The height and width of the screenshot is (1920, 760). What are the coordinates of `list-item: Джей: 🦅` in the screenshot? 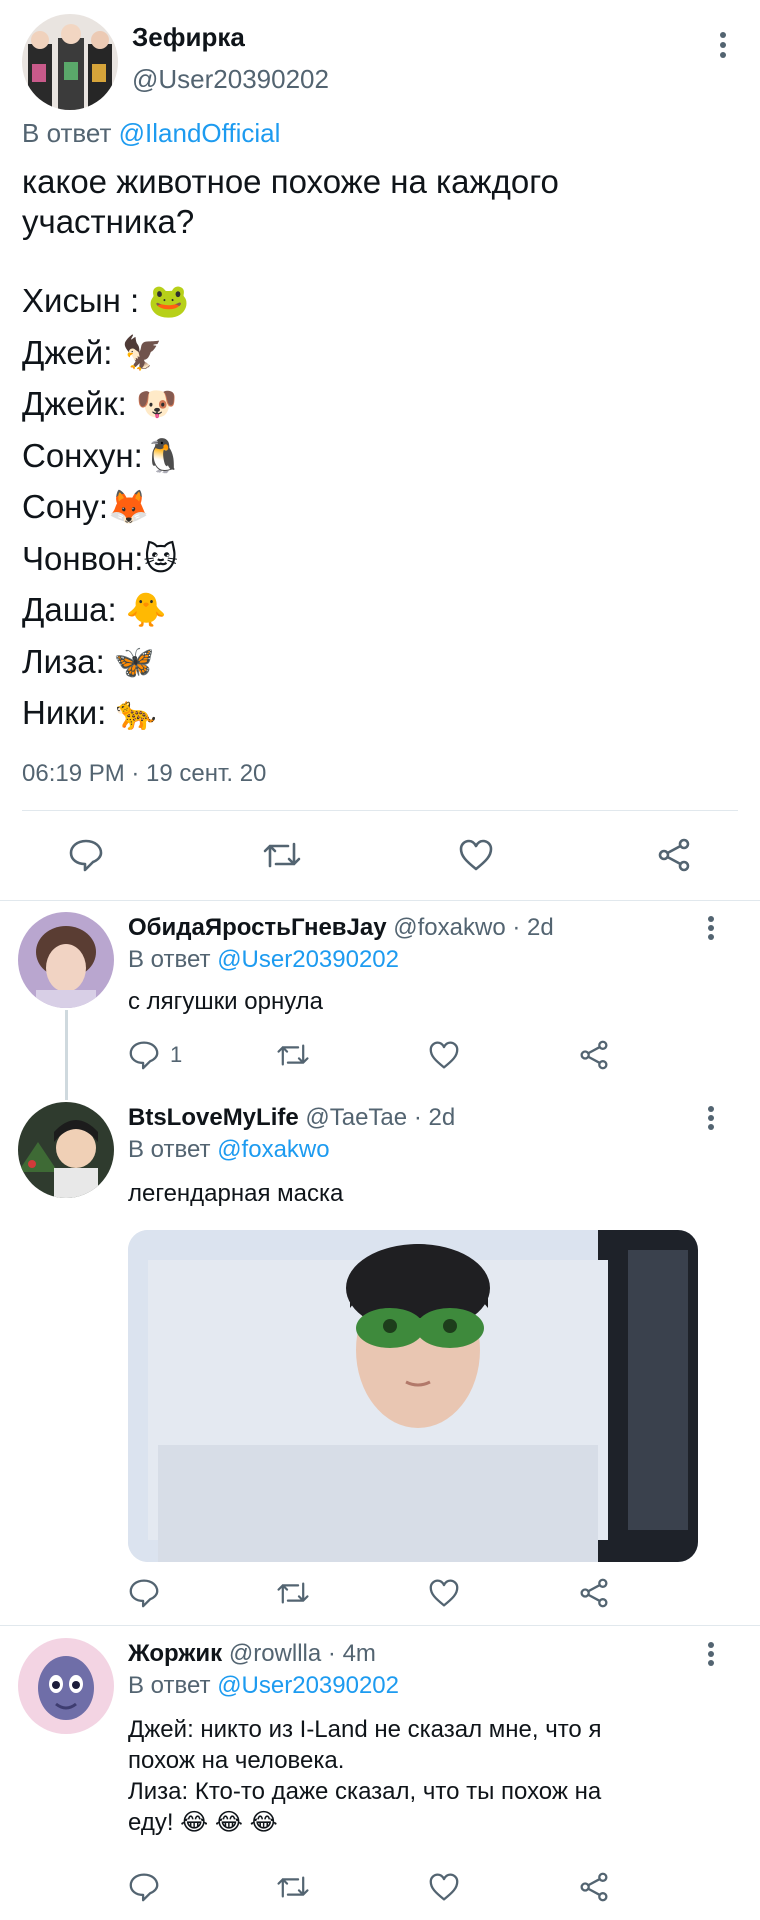 It's located at (92, 352).